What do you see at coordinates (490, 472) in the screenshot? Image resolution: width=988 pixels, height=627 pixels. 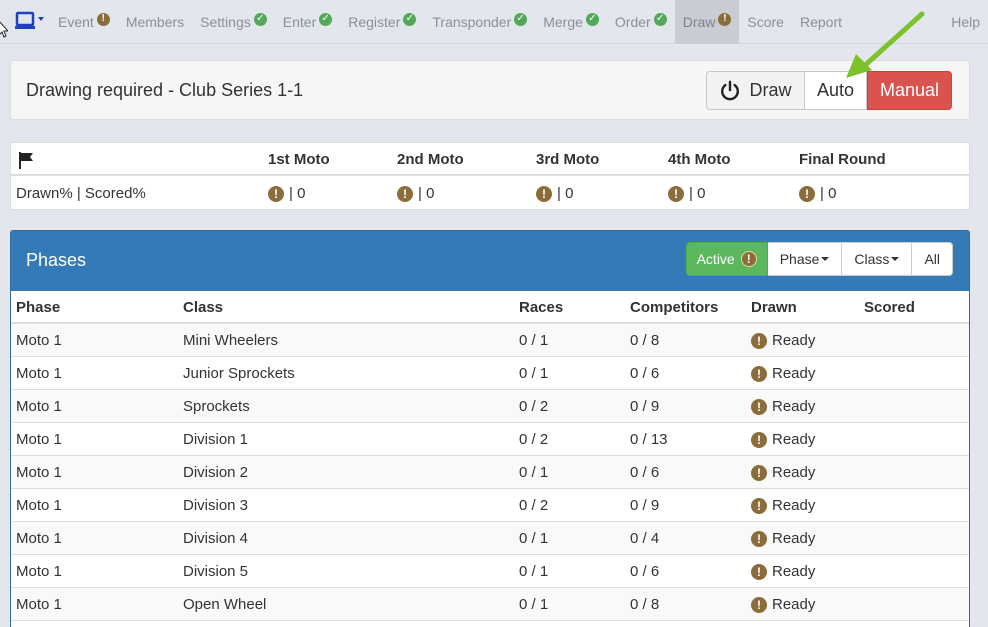 I see `table-row: Moto 1 Division 2 0 / 1 0 / 6! Ready` at bounding box center [490, 472].